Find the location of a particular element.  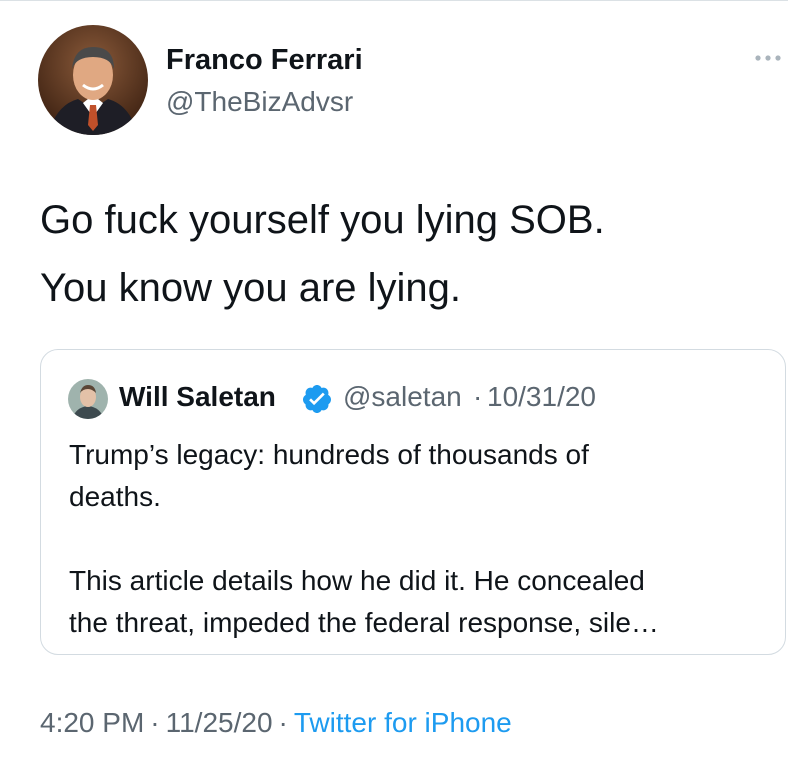

top-divider is located at coordinates (394, 0).